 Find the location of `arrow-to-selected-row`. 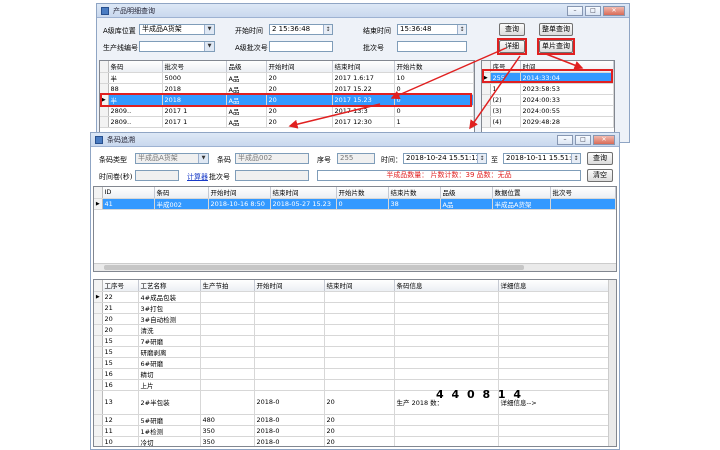

arrow-to-selected-row is located at coordinates (448, 73).